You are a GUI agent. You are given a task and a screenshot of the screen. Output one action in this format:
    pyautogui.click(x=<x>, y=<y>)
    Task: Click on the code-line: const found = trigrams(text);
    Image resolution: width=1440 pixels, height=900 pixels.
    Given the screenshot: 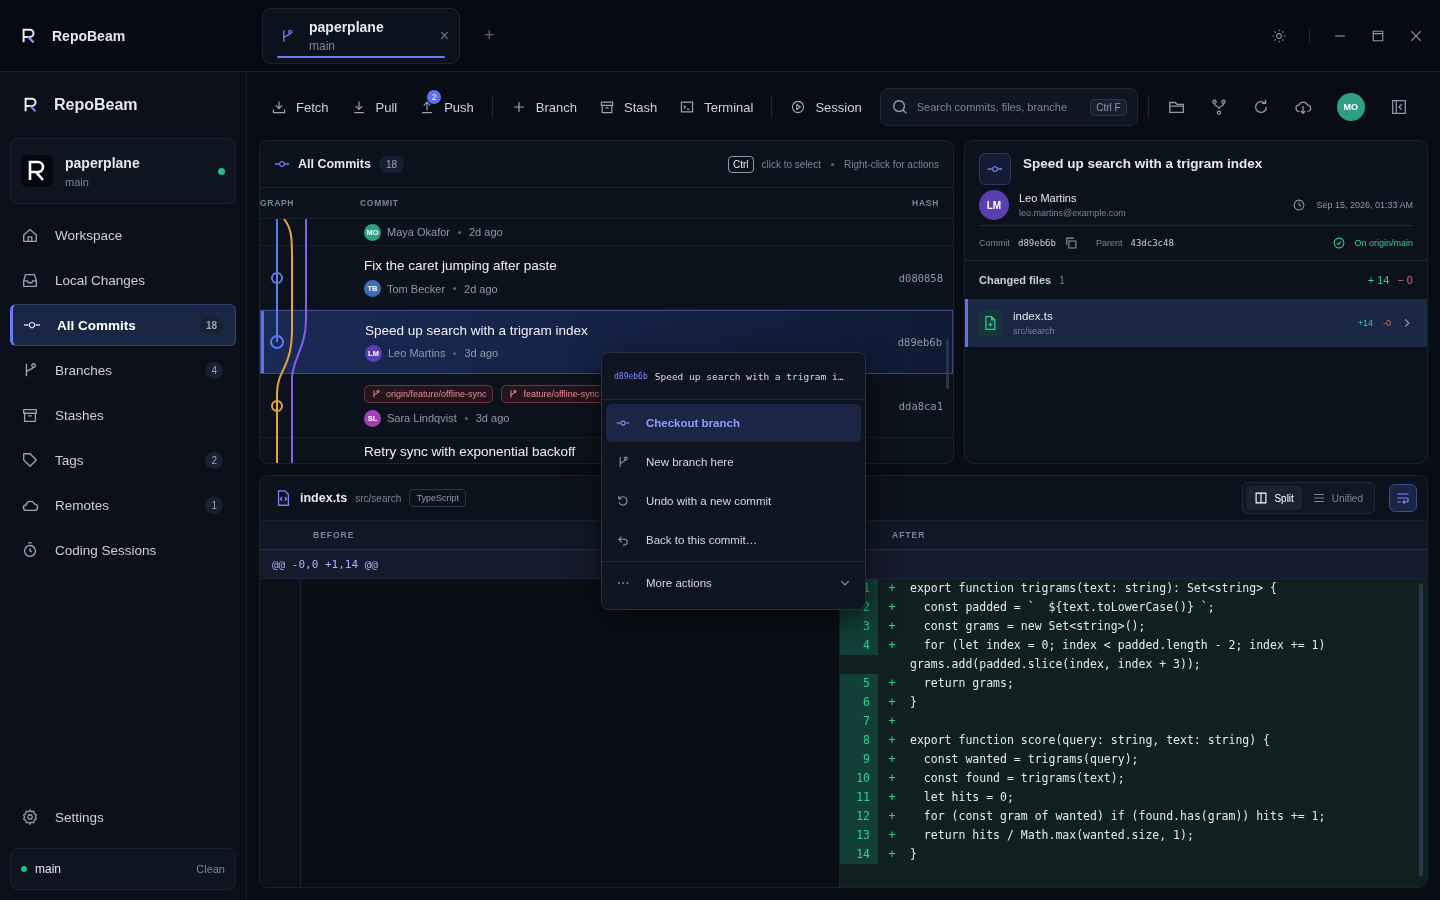 What is the action you would take?
    pyautogui.click(x=1024, y=778)
    